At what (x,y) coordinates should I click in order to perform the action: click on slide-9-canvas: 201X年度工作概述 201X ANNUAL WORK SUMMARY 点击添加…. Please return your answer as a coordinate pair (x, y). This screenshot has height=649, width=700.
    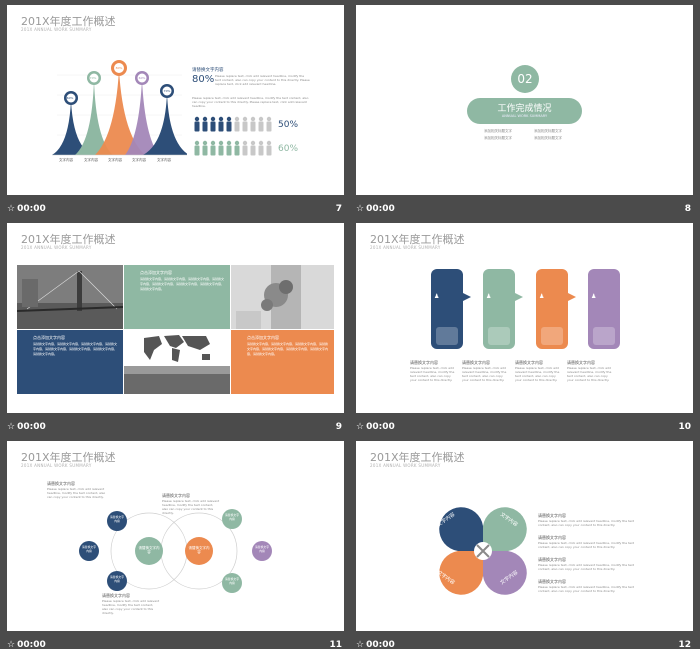
    Looking at the image, I should click on (175, 318).